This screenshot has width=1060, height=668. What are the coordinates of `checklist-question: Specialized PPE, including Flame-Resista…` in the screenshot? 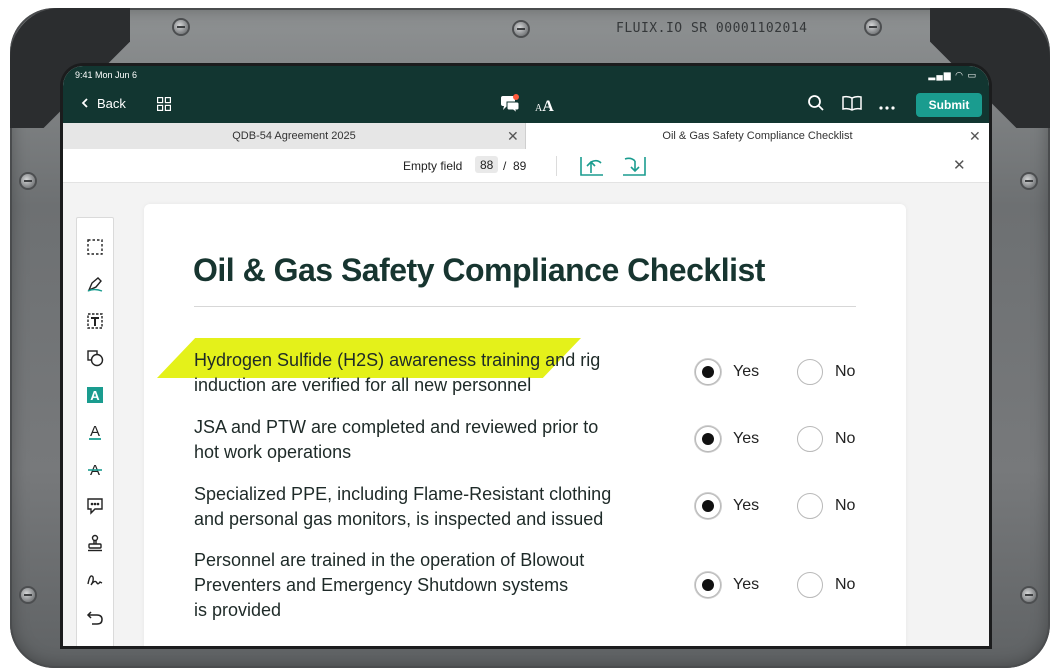 It's located at (424, 507).